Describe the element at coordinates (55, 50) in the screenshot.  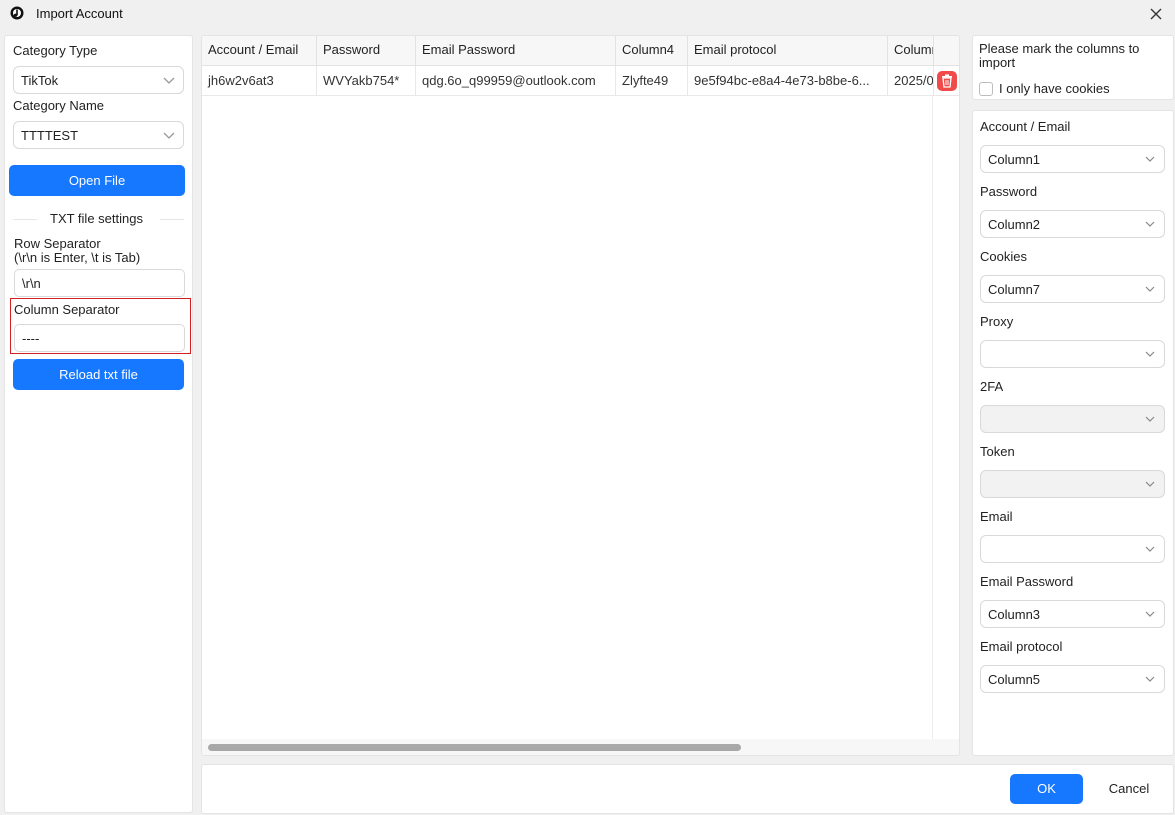
I see `category-type-label: Category Type` at that location.